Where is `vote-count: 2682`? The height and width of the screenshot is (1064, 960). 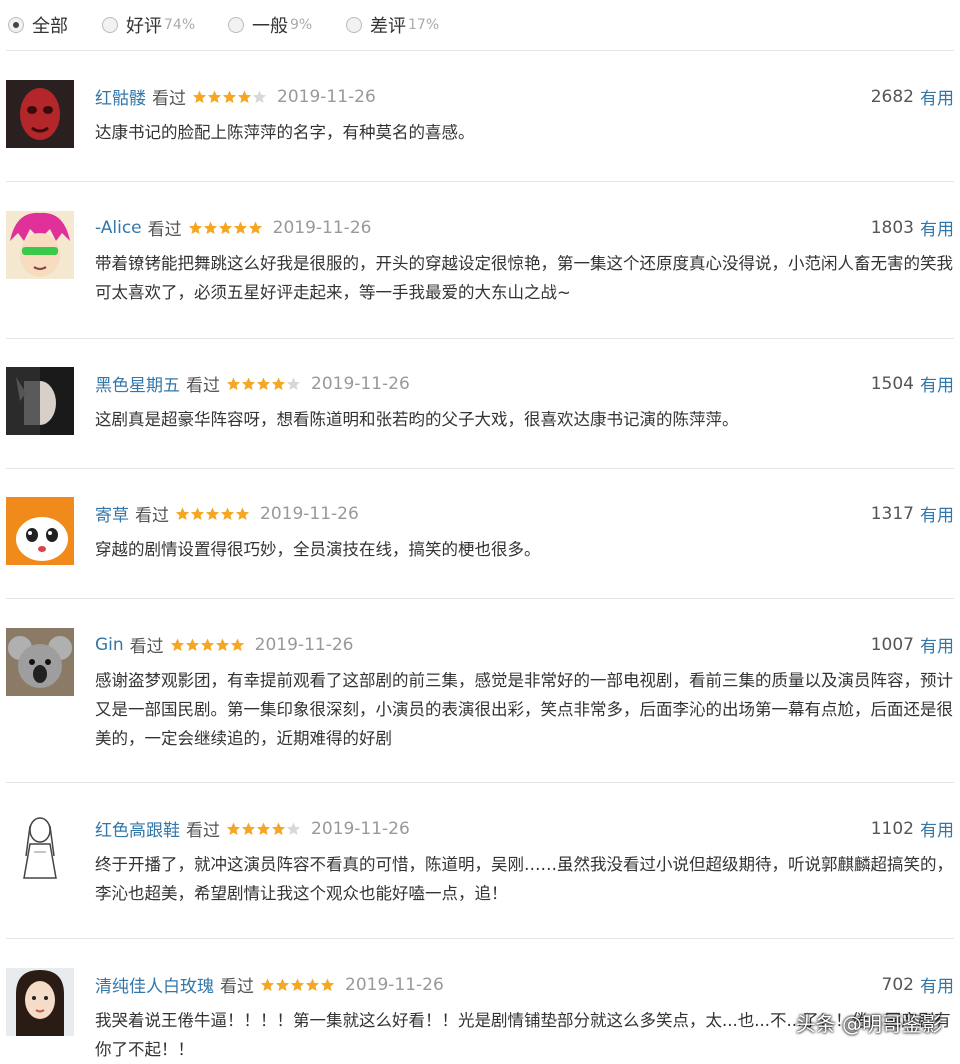
vote-count: 2682 is located at coordinates (892, 96).